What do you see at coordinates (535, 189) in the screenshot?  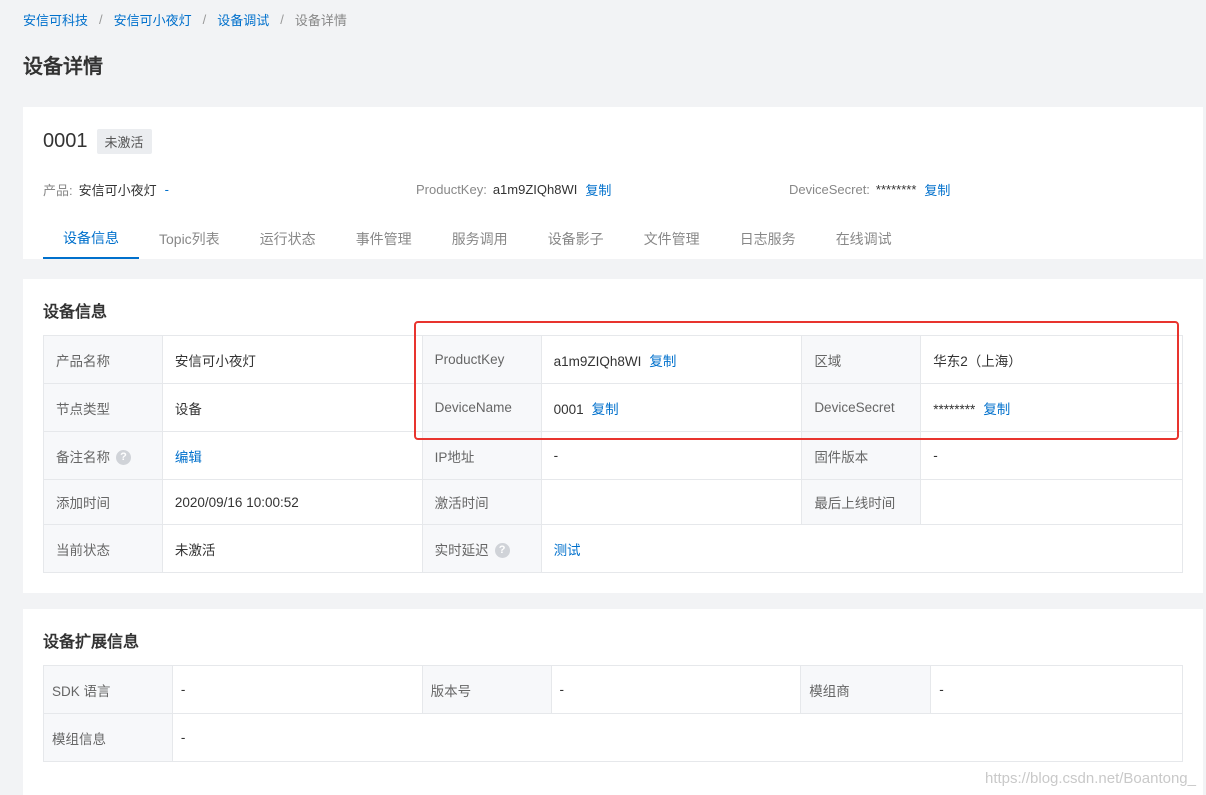 I see `meta-productkey-value: a1m9ZIQh8WI` at bounding box center [535, 189].